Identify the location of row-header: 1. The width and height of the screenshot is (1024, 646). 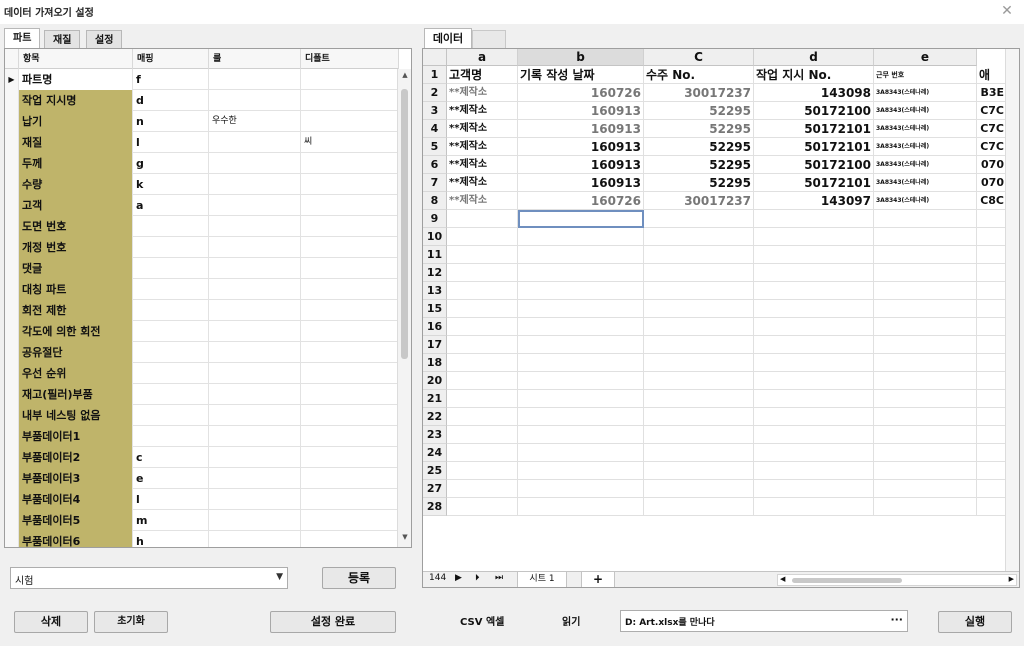
(435, 75).